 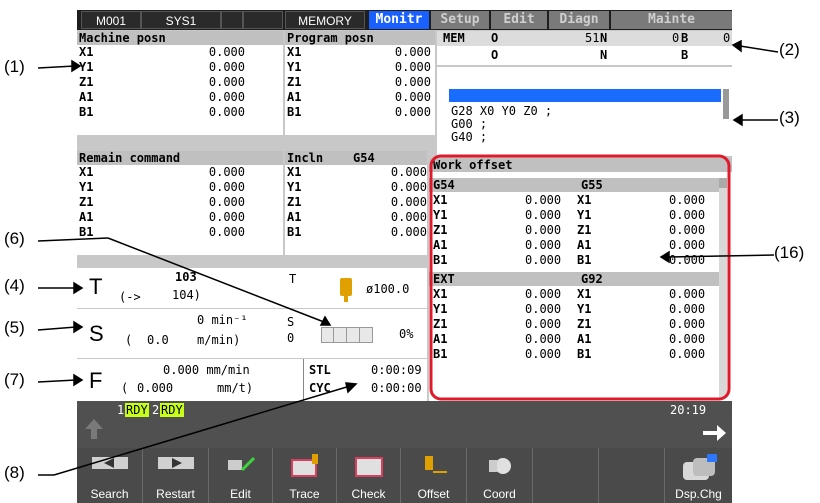 What do you see at coordinates (579, 215) in the screenshot?
I see `offset-row: Y1 0.000 Y1 0.000` at bounding box center [579, 215].